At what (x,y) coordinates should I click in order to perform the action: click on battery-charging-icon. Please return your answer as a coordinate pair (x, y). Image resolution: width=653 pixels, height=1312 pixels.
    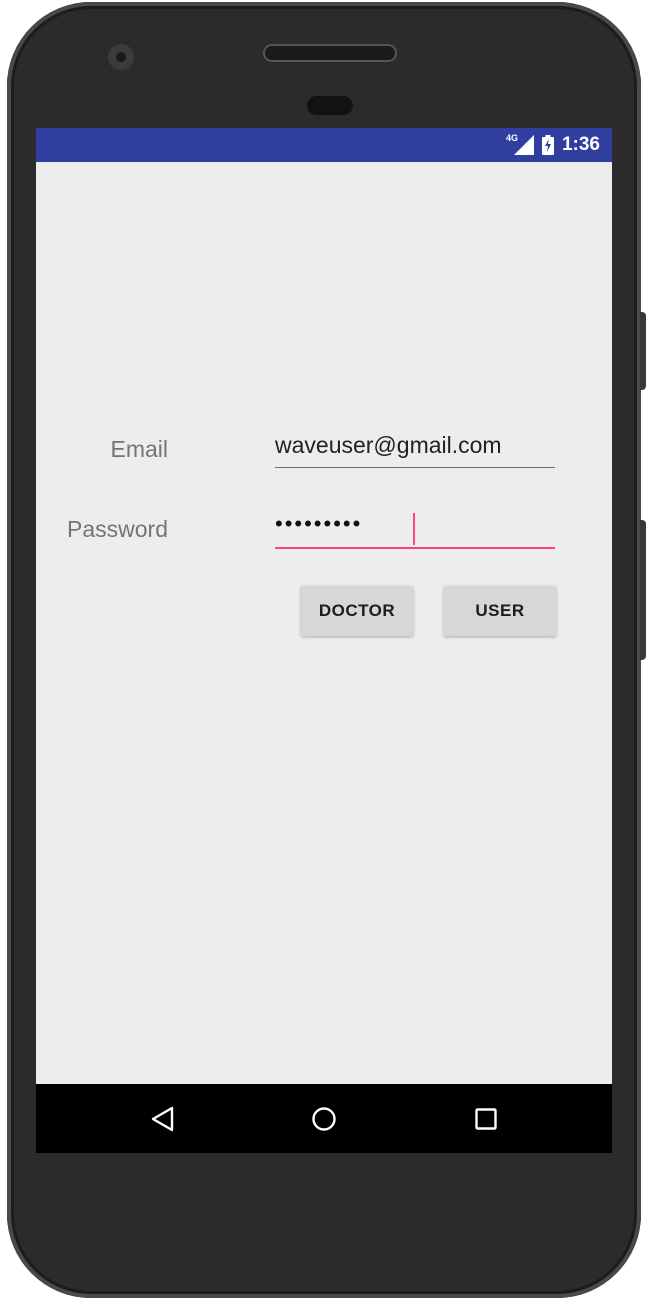
    Looking at the image, I should click on (547, 145).